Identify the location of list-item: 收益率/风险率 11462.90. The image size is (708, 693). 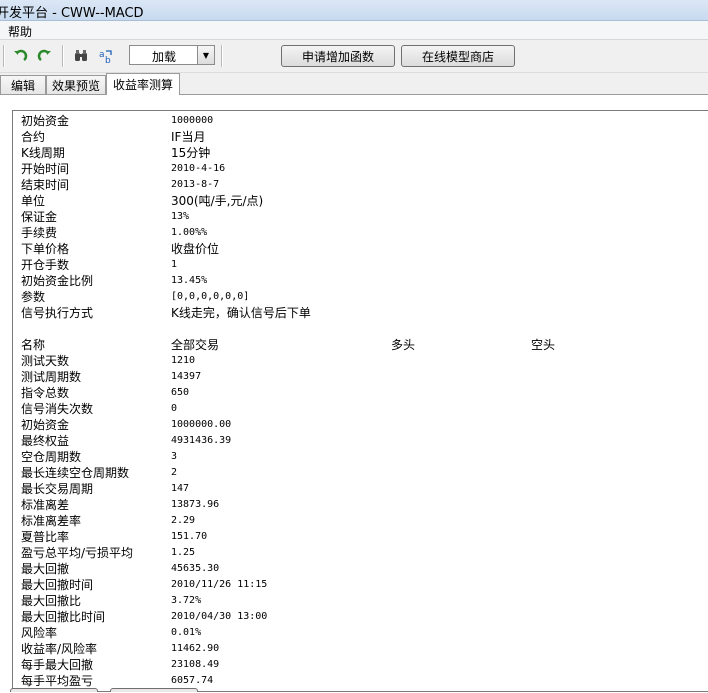
(360, 649).